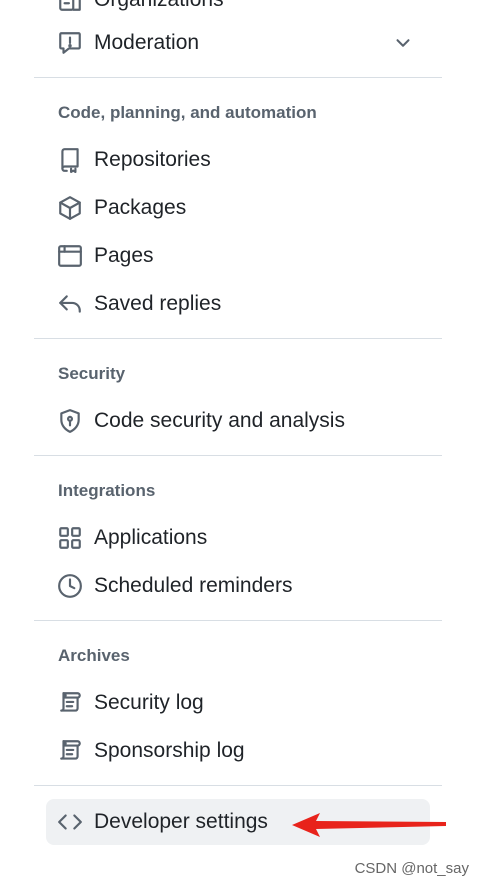 This screenshot has width=485, height=885. I want to click on sidebar-item-label: Code security and analysis, so click(219, 420).